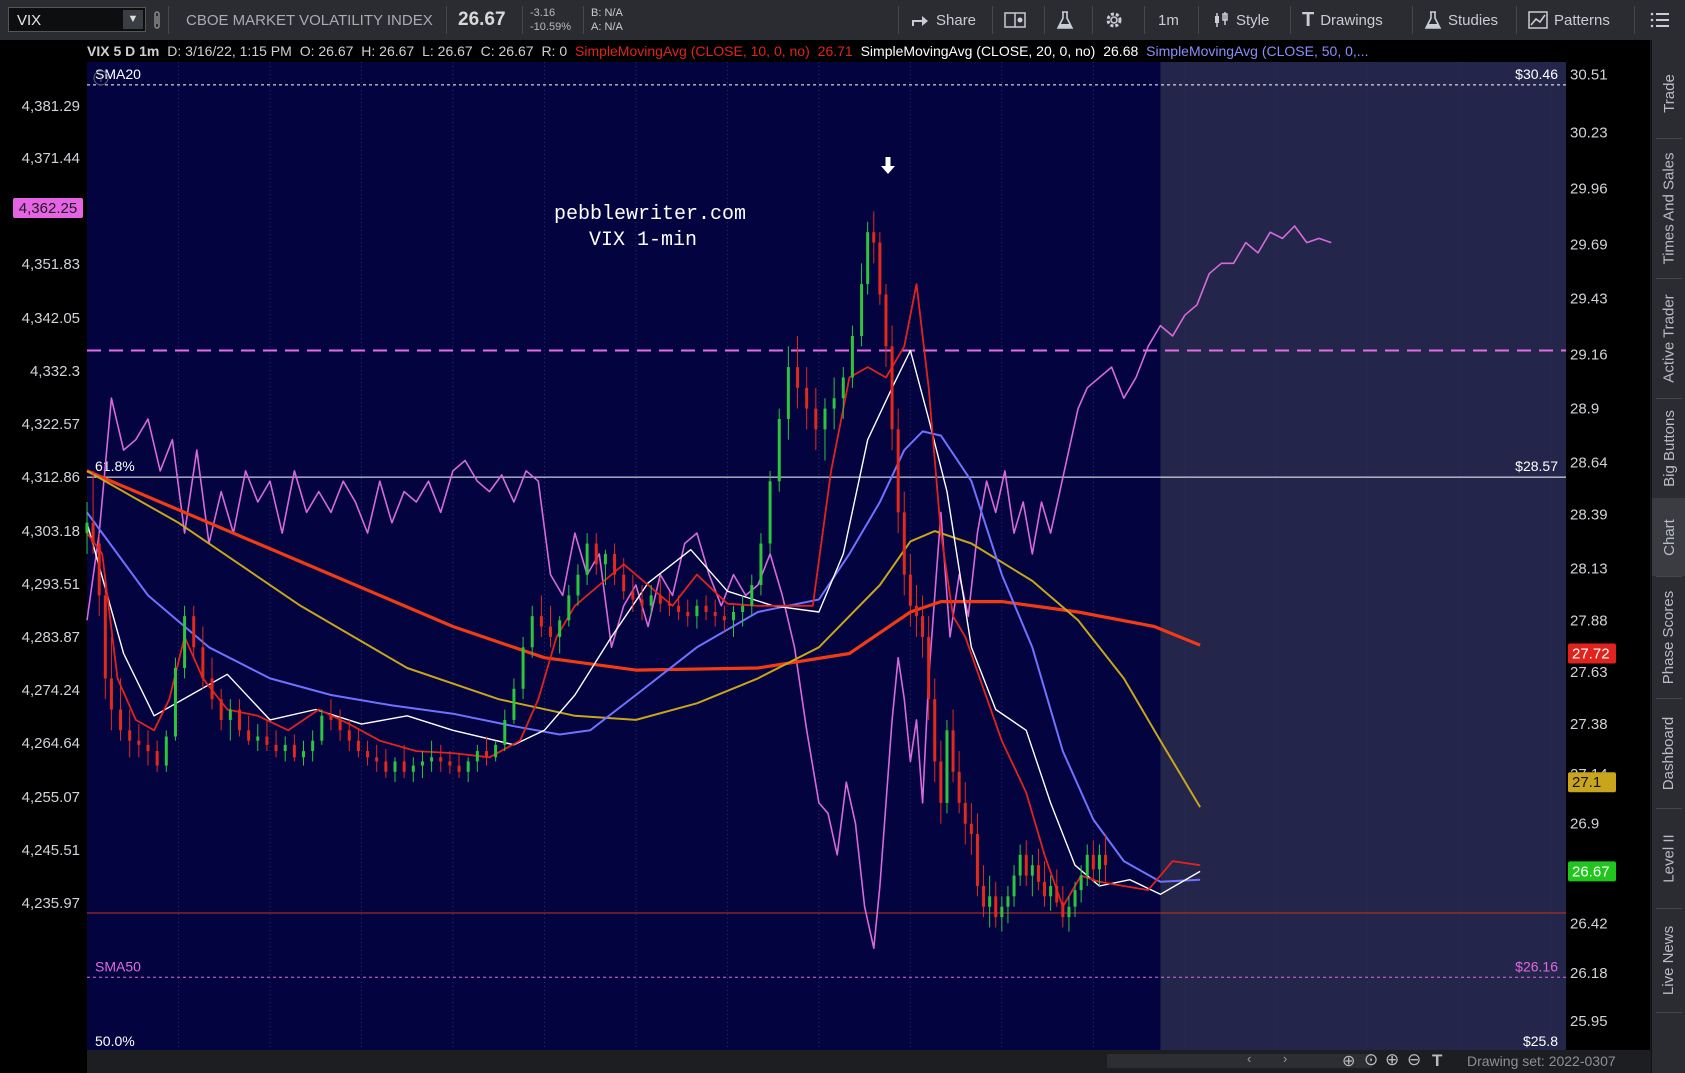 The width and height of the screenshot is (1685, 1073). Describe the element at coordinates (607, 27) in the screenshot. I see `ask-label: A: N/A` at that location.